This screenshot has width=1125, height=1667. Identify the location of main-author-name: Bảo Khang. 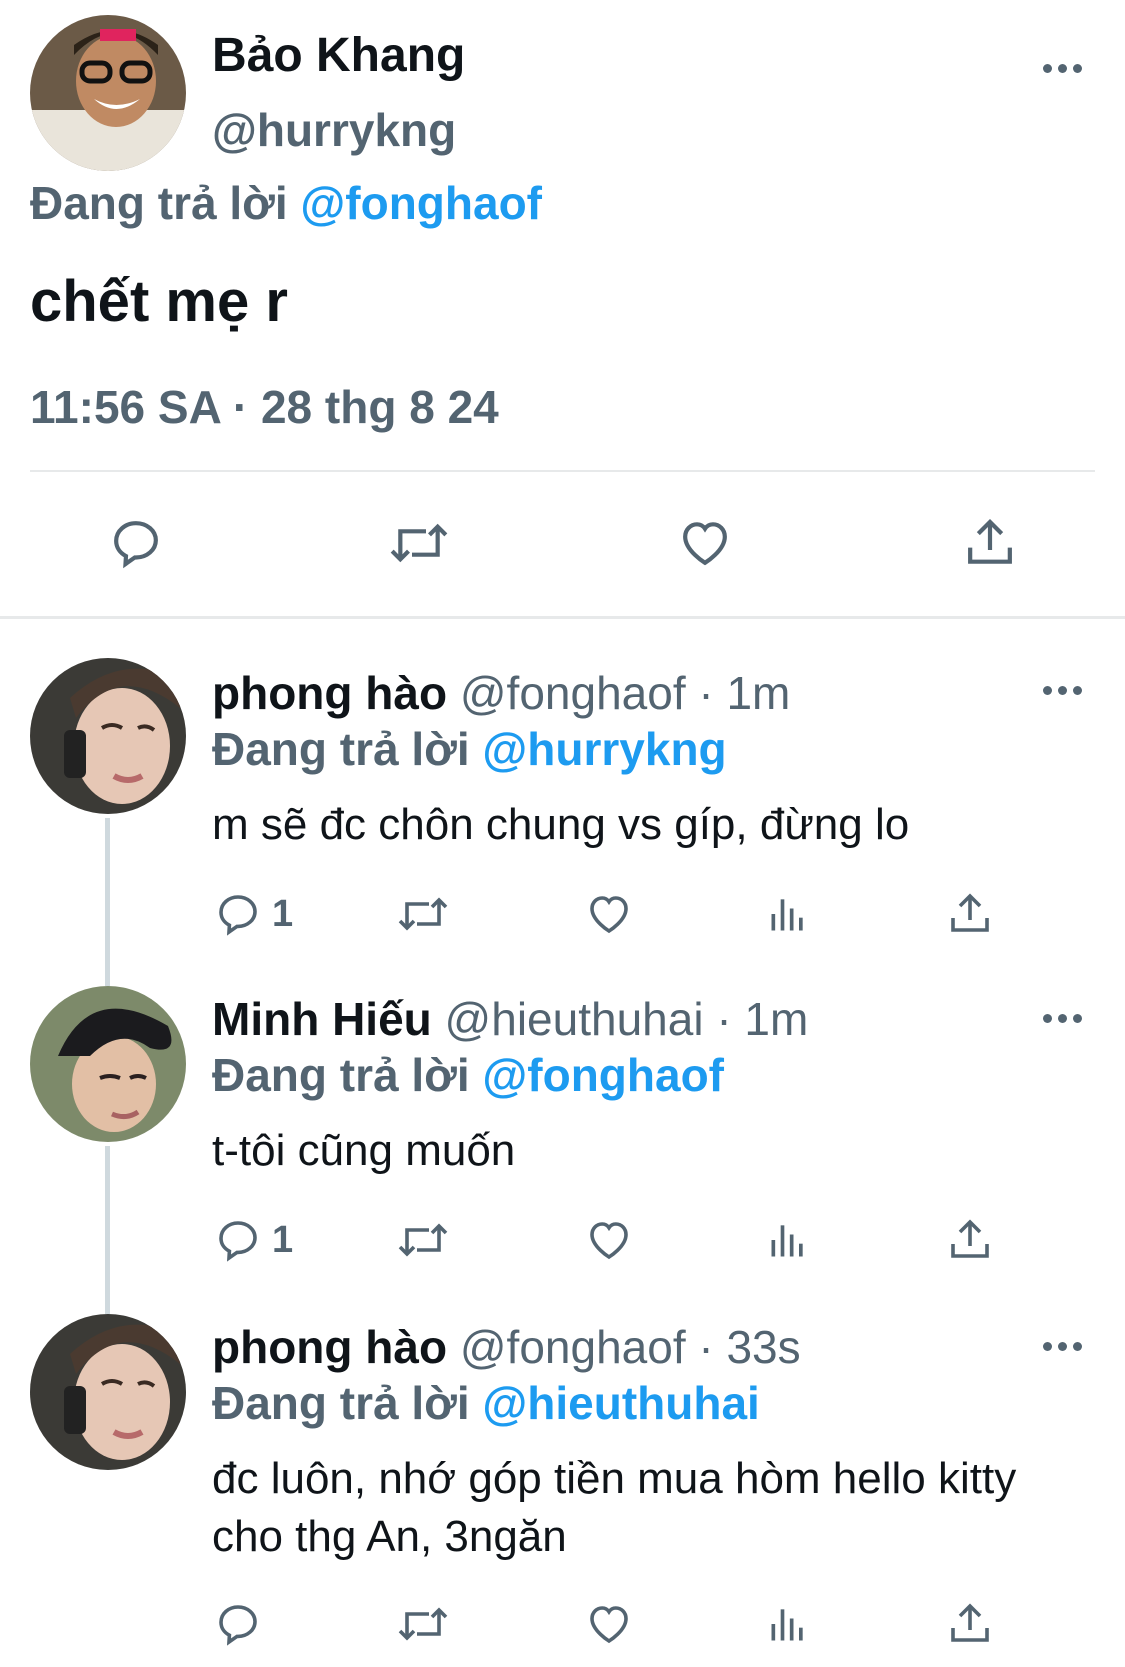
(338, 55).